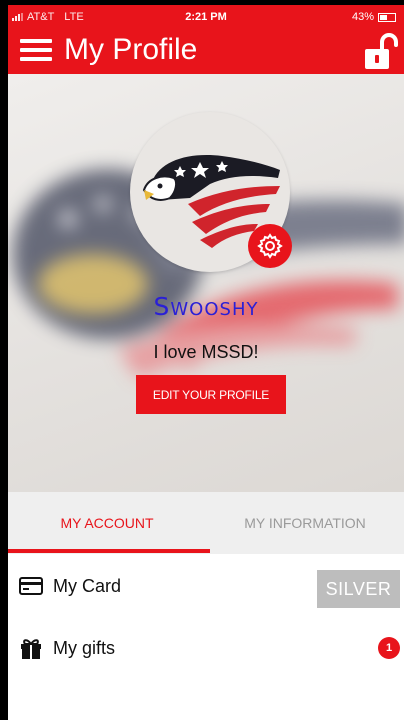  Describe the element at coordinates (270, 246) in the screenshot. I see `gear-icon` at that location.